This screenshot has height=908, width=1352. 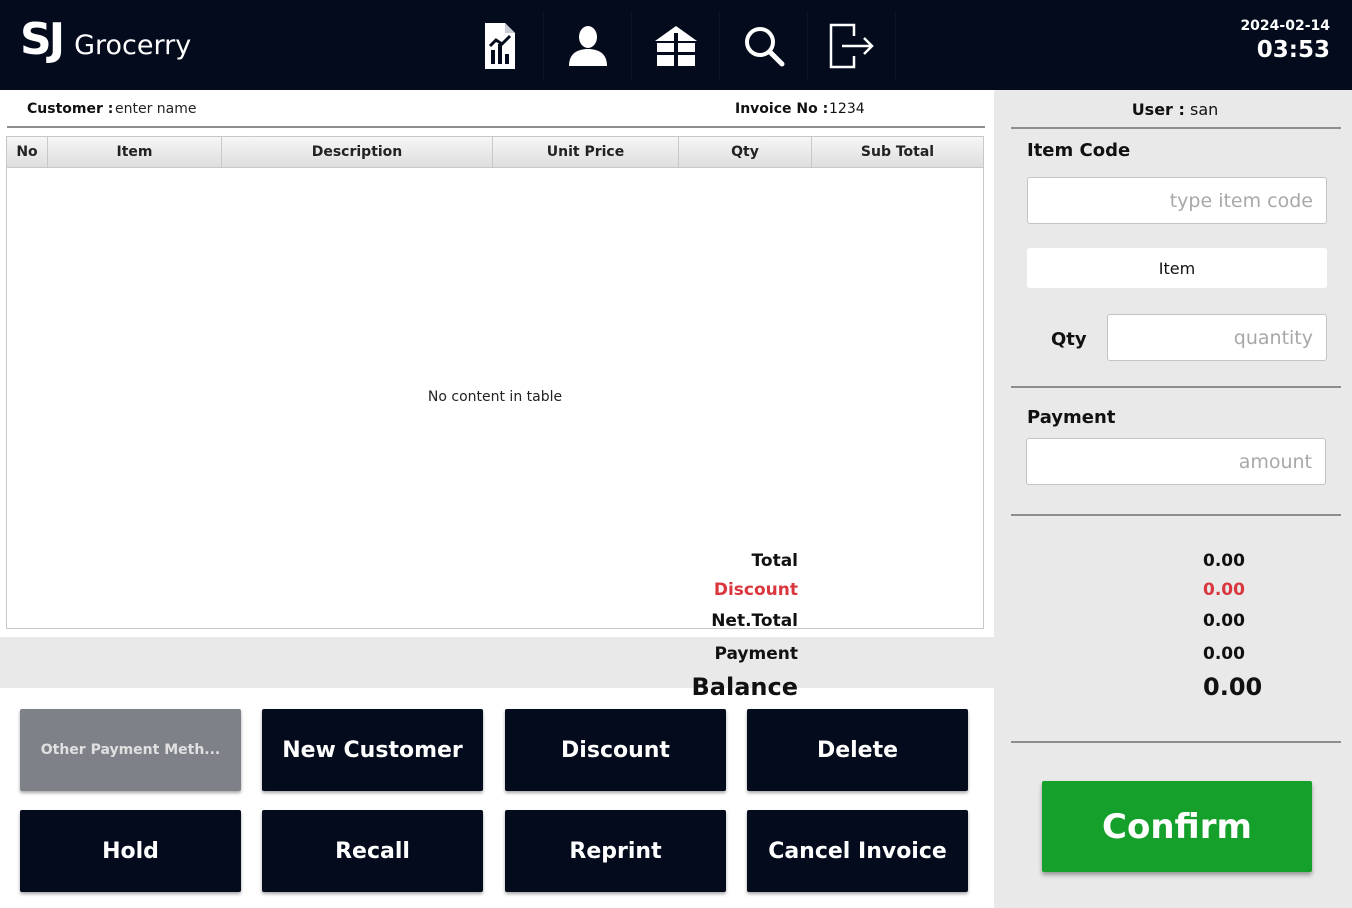 I want to click on discount-label: Discount, so click(x=755, y=590).